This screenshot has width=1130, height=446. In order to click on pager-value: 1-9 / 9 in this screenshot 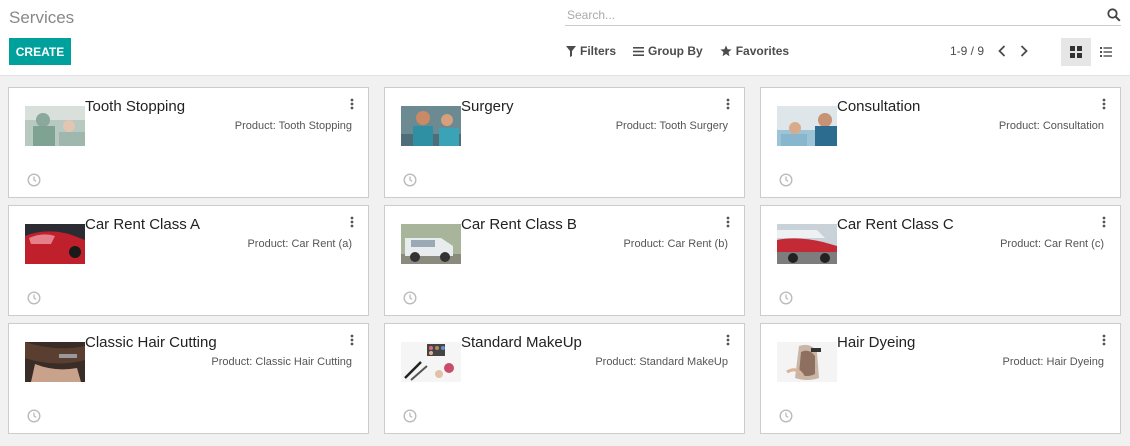, I will do `click(967, 51)`.